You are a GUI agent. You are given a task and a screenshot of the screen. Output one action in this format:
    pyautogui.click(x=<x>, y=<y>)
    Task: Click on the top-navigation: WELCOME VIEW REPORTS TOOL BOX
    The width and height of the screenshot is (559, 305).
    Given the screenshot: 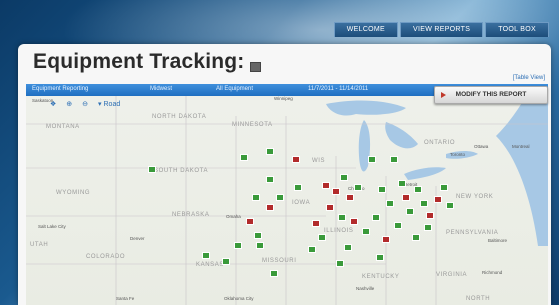 What is the action you would take?
    pyautogui.click(x=441, y=29)
    